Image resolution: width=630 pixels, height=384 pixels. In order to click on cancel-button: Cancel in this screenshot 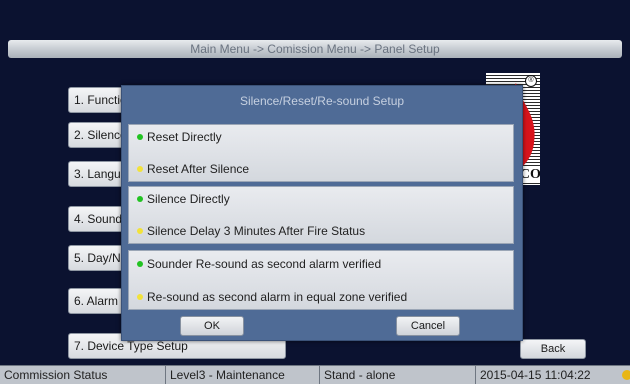, I will do `click(428, 326)`.